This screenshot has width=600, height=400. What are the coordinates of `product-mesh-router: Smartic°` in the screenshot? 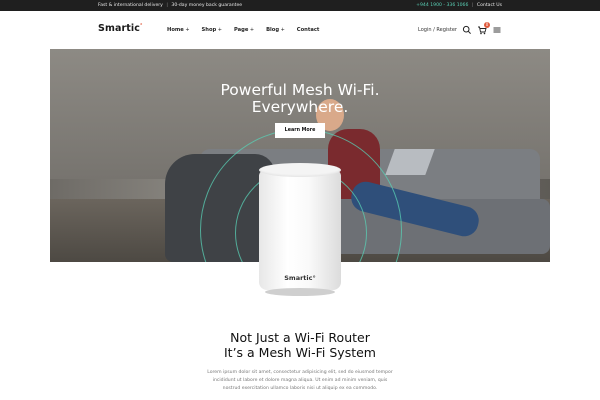 It's located at (300, 230).